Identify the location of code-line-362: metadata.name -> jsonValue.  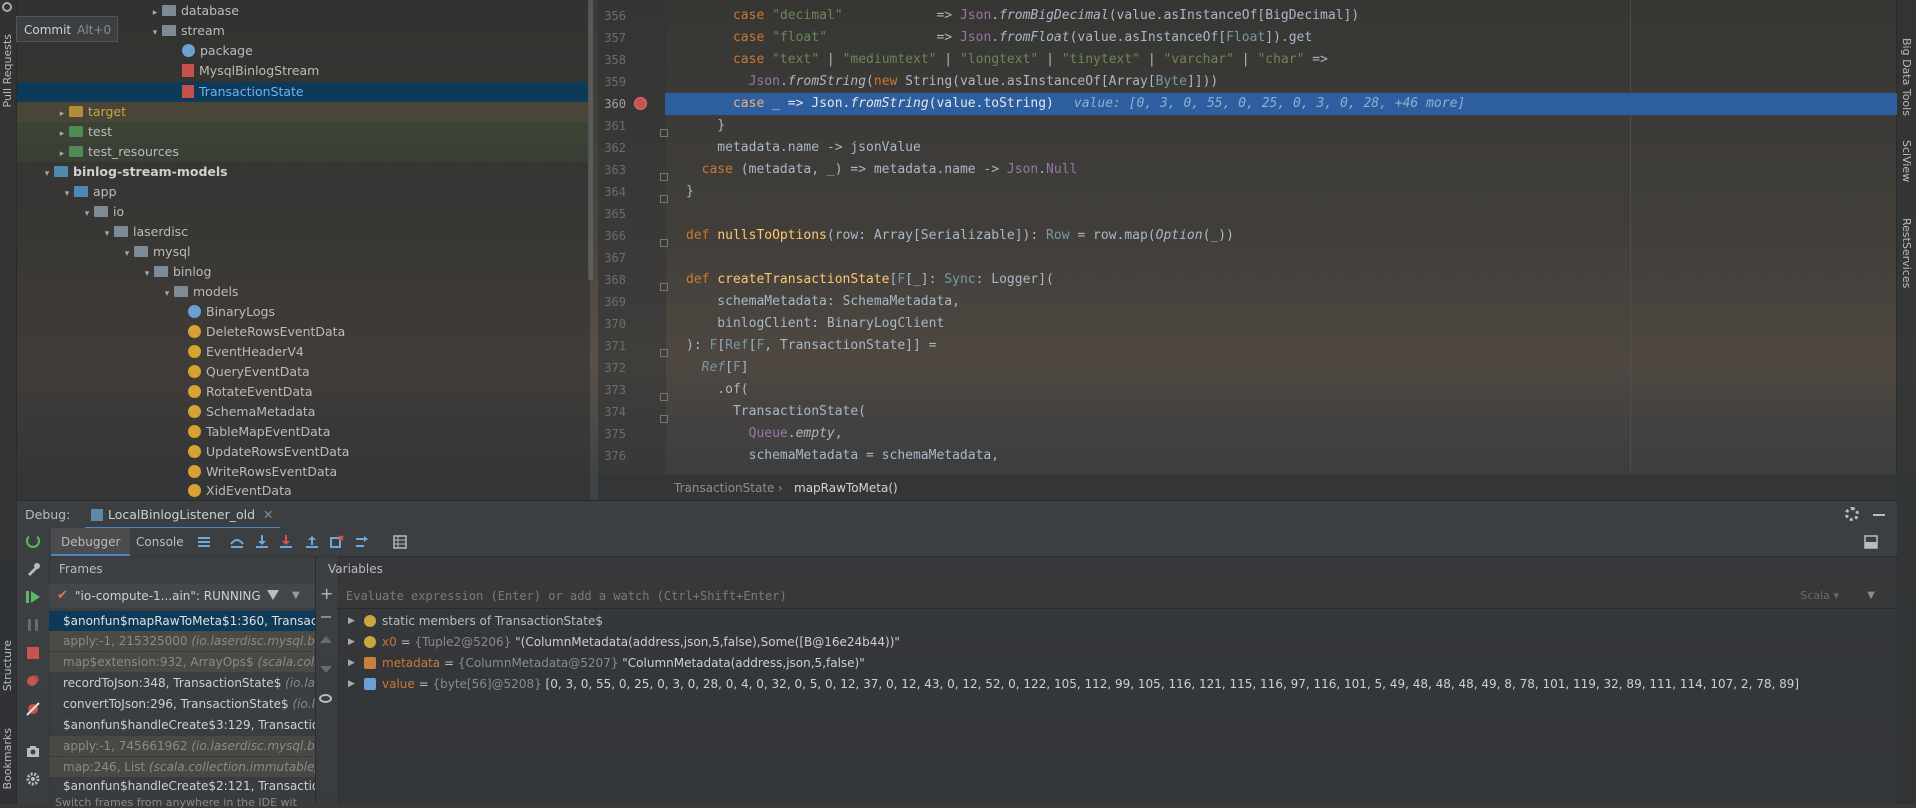
(803, 148).